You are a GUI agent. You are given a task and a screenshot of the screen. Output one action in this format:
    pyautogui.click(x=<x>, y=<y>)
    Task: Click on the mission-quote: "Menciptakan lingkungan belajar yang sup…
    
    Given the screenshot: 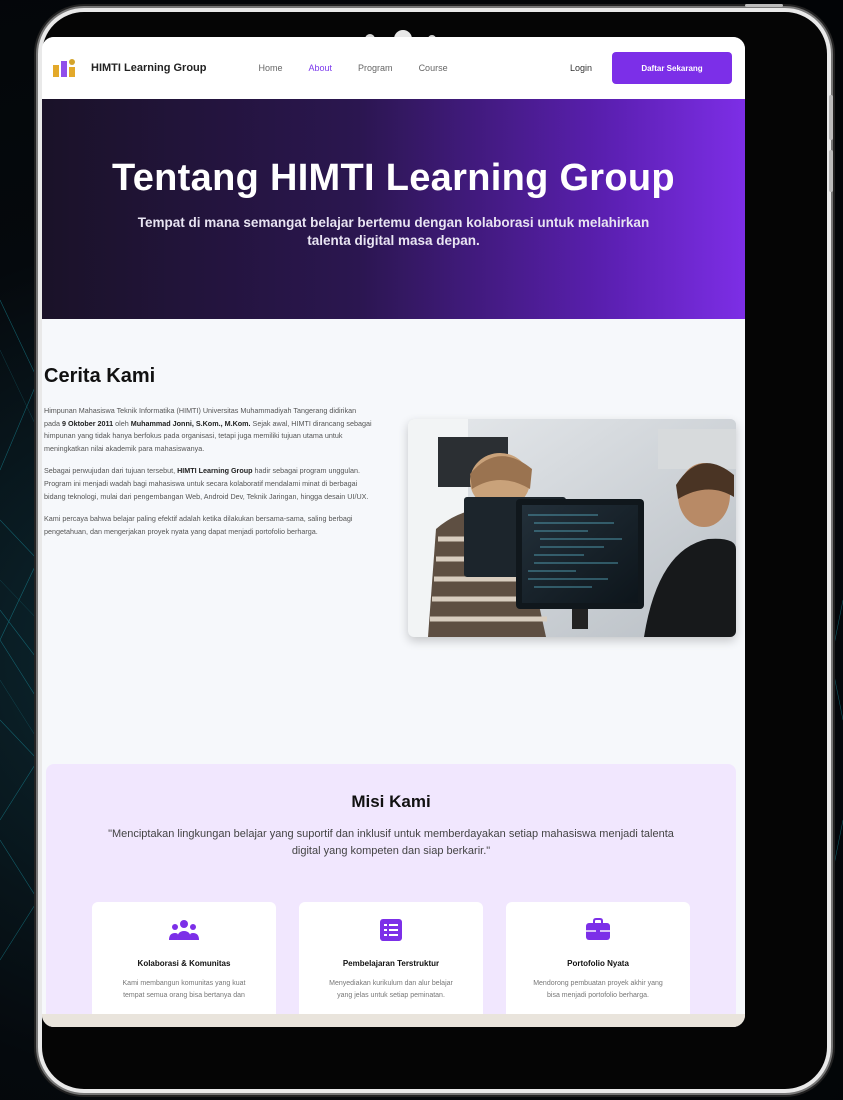 What is the action you would take?
    pyautogui.click(x=391, y=843)
    